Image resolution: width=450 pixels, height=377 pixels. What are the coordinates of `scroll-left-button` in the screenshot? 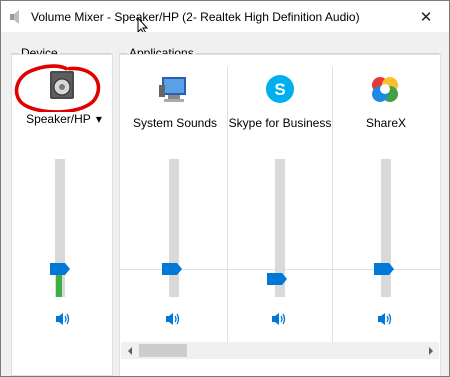 It's located at (129, 350).